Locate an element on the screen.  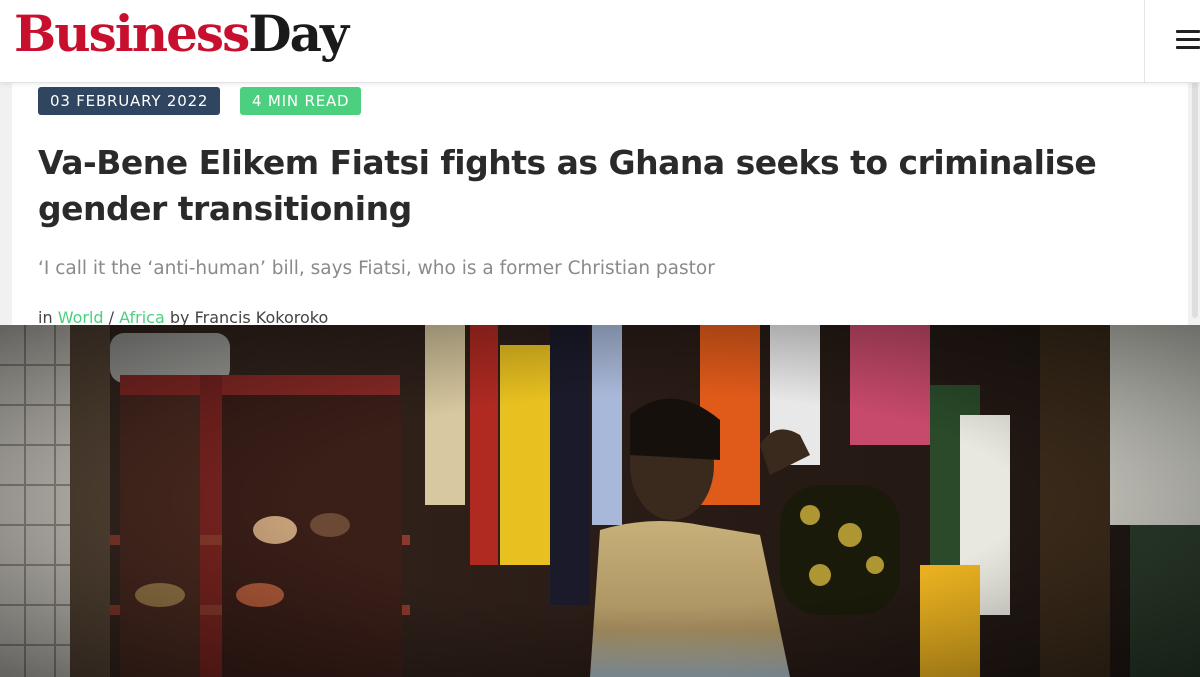
site-header: BusinessDay is located at coordinates (600, 41).